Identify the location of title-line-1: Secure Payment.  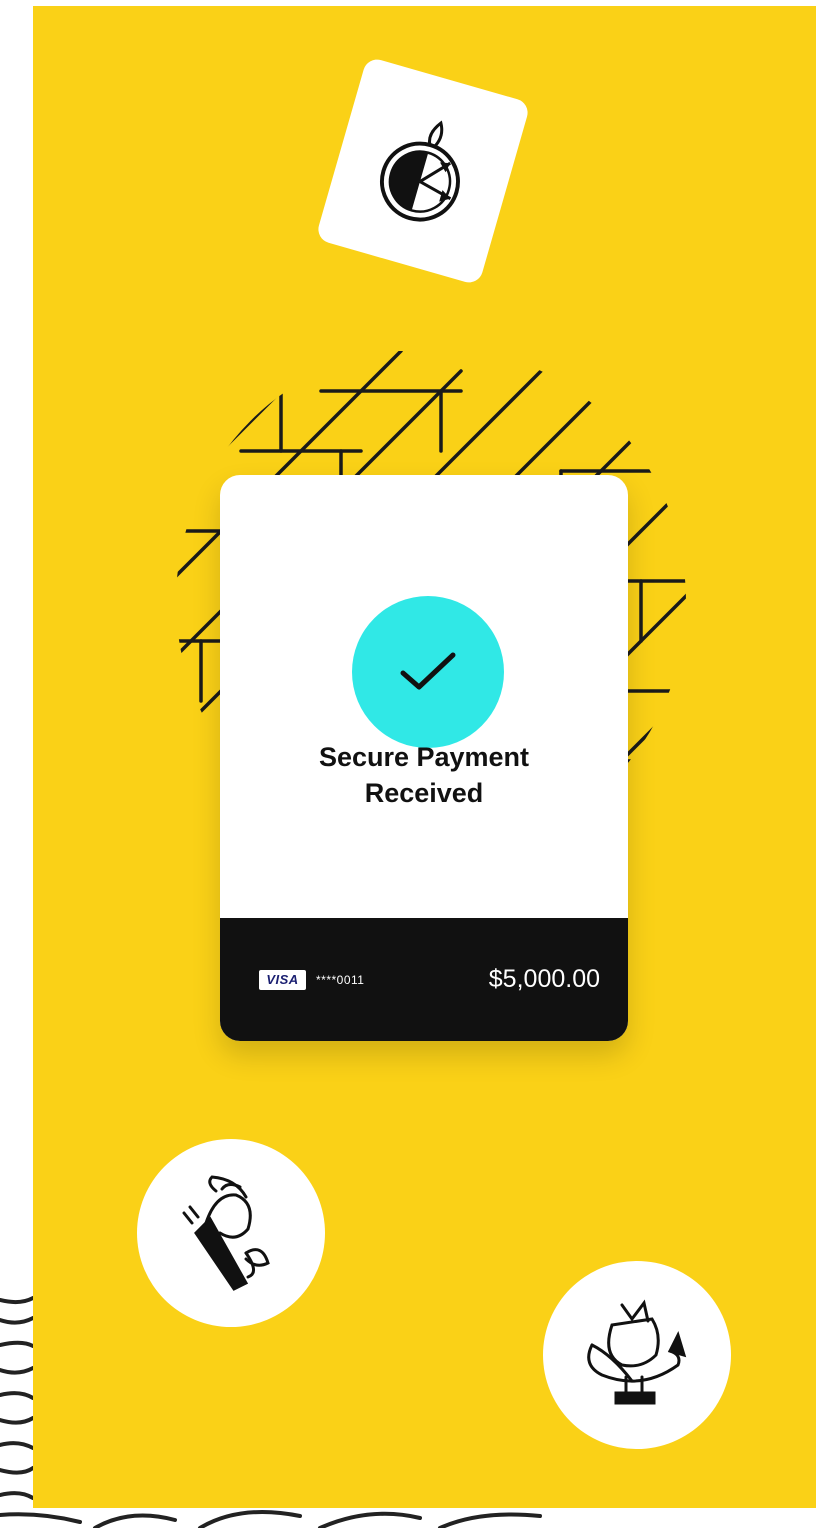
(424, 757).